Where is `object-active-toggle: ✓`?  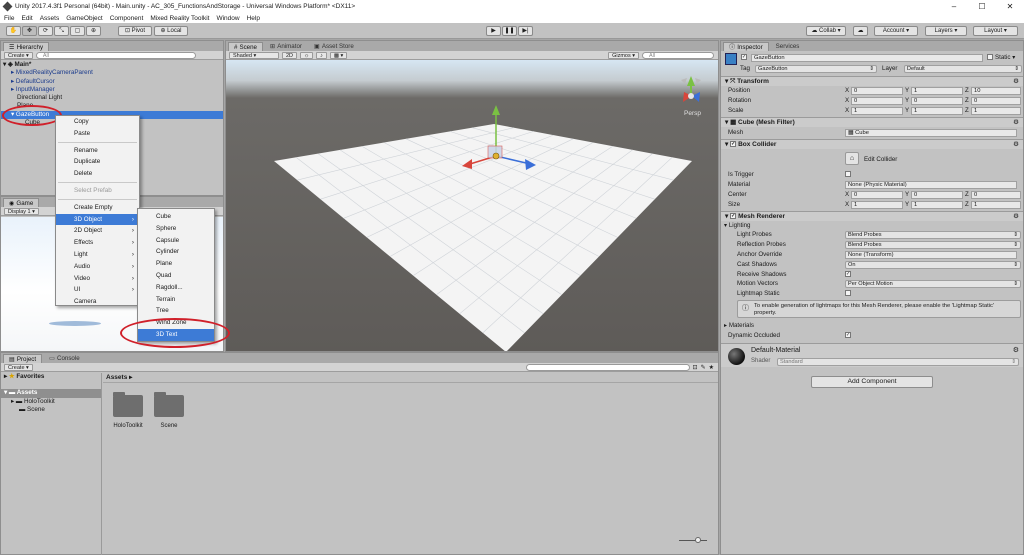 object-active-toggle: ✓ is located at coordinates (745, 57).